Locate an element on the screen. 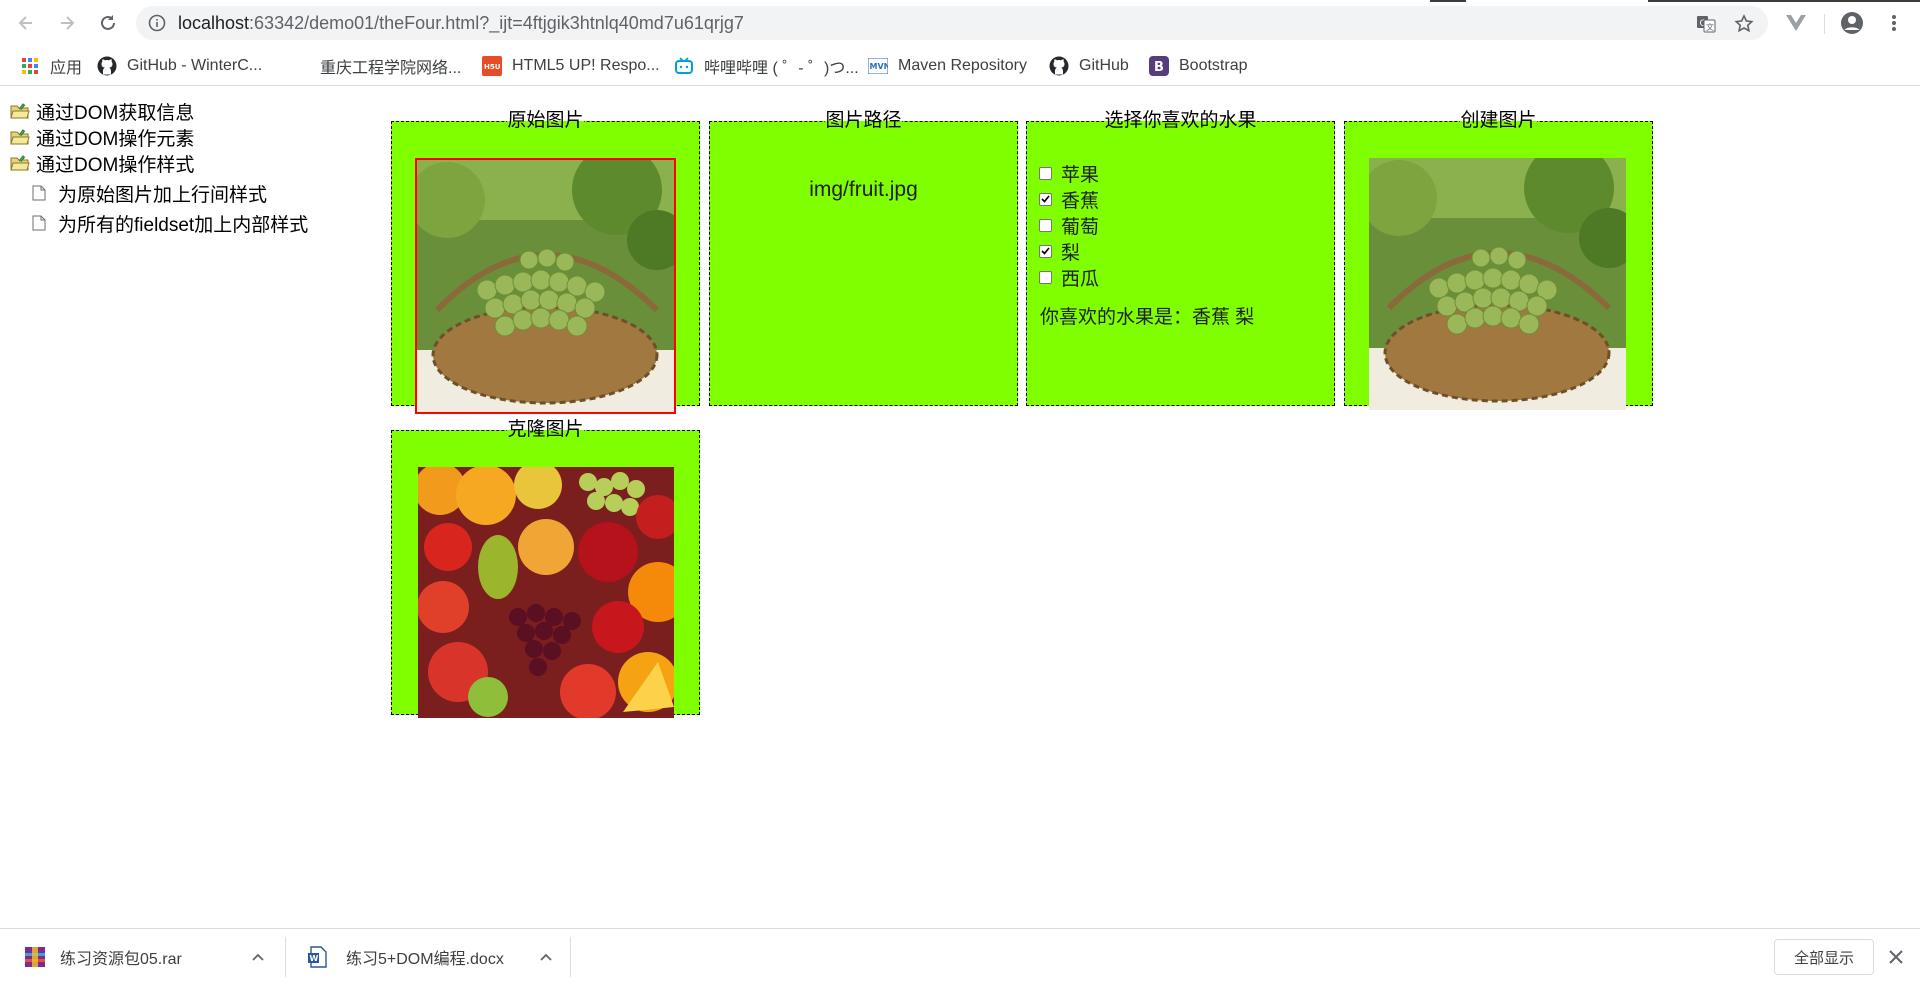 Image resolution: width=1920 pixels, height=985 pixels. download-item-rar: 练习资源包05.rar is located at coordinates (144, 957).